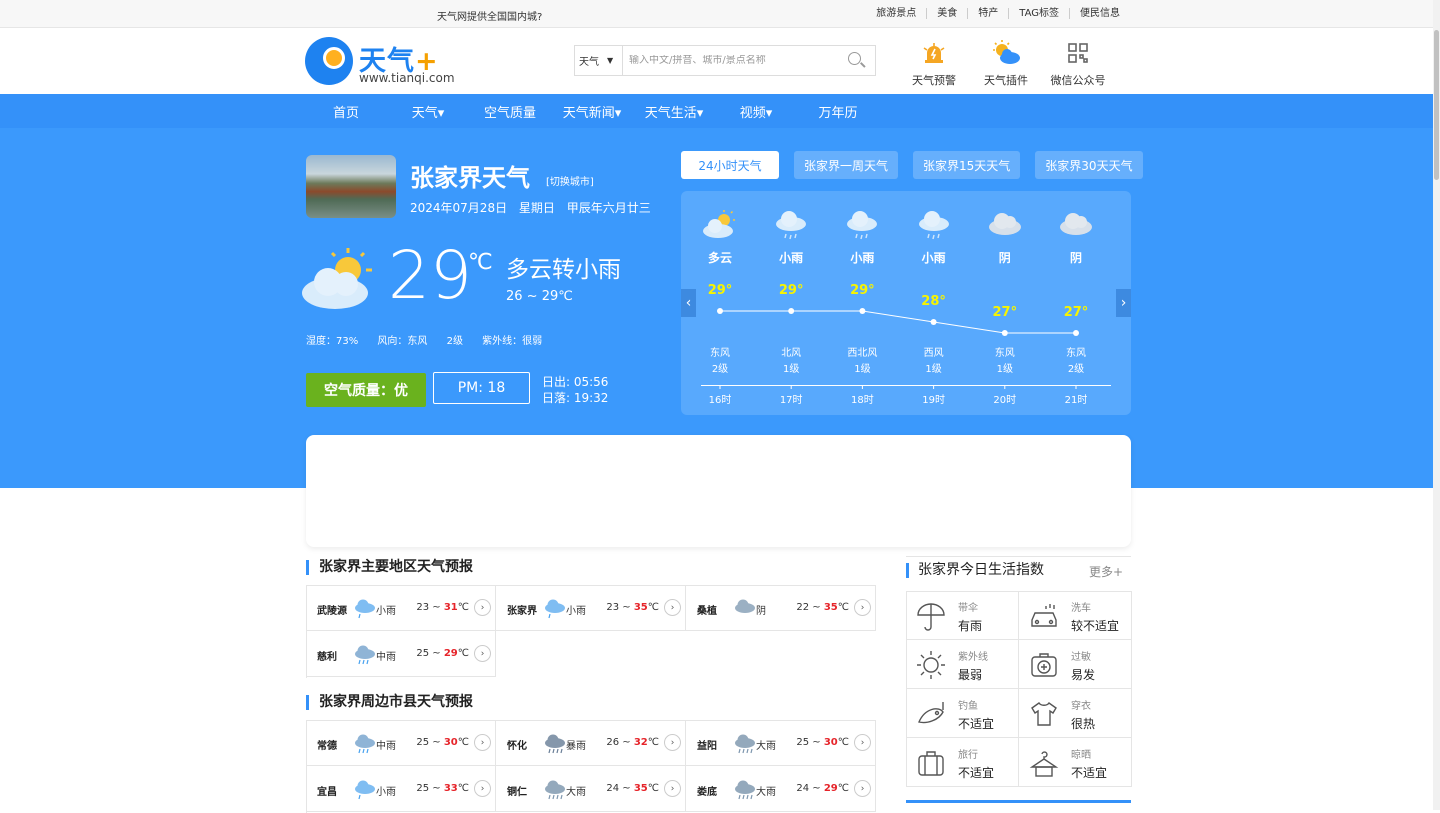  What do you see at coordinates (591, 789) in the screenshot?
I see `forecast-cell: 铜仁 大雨 24 ~ 35℃ ›` at bounding box center [591, 789].